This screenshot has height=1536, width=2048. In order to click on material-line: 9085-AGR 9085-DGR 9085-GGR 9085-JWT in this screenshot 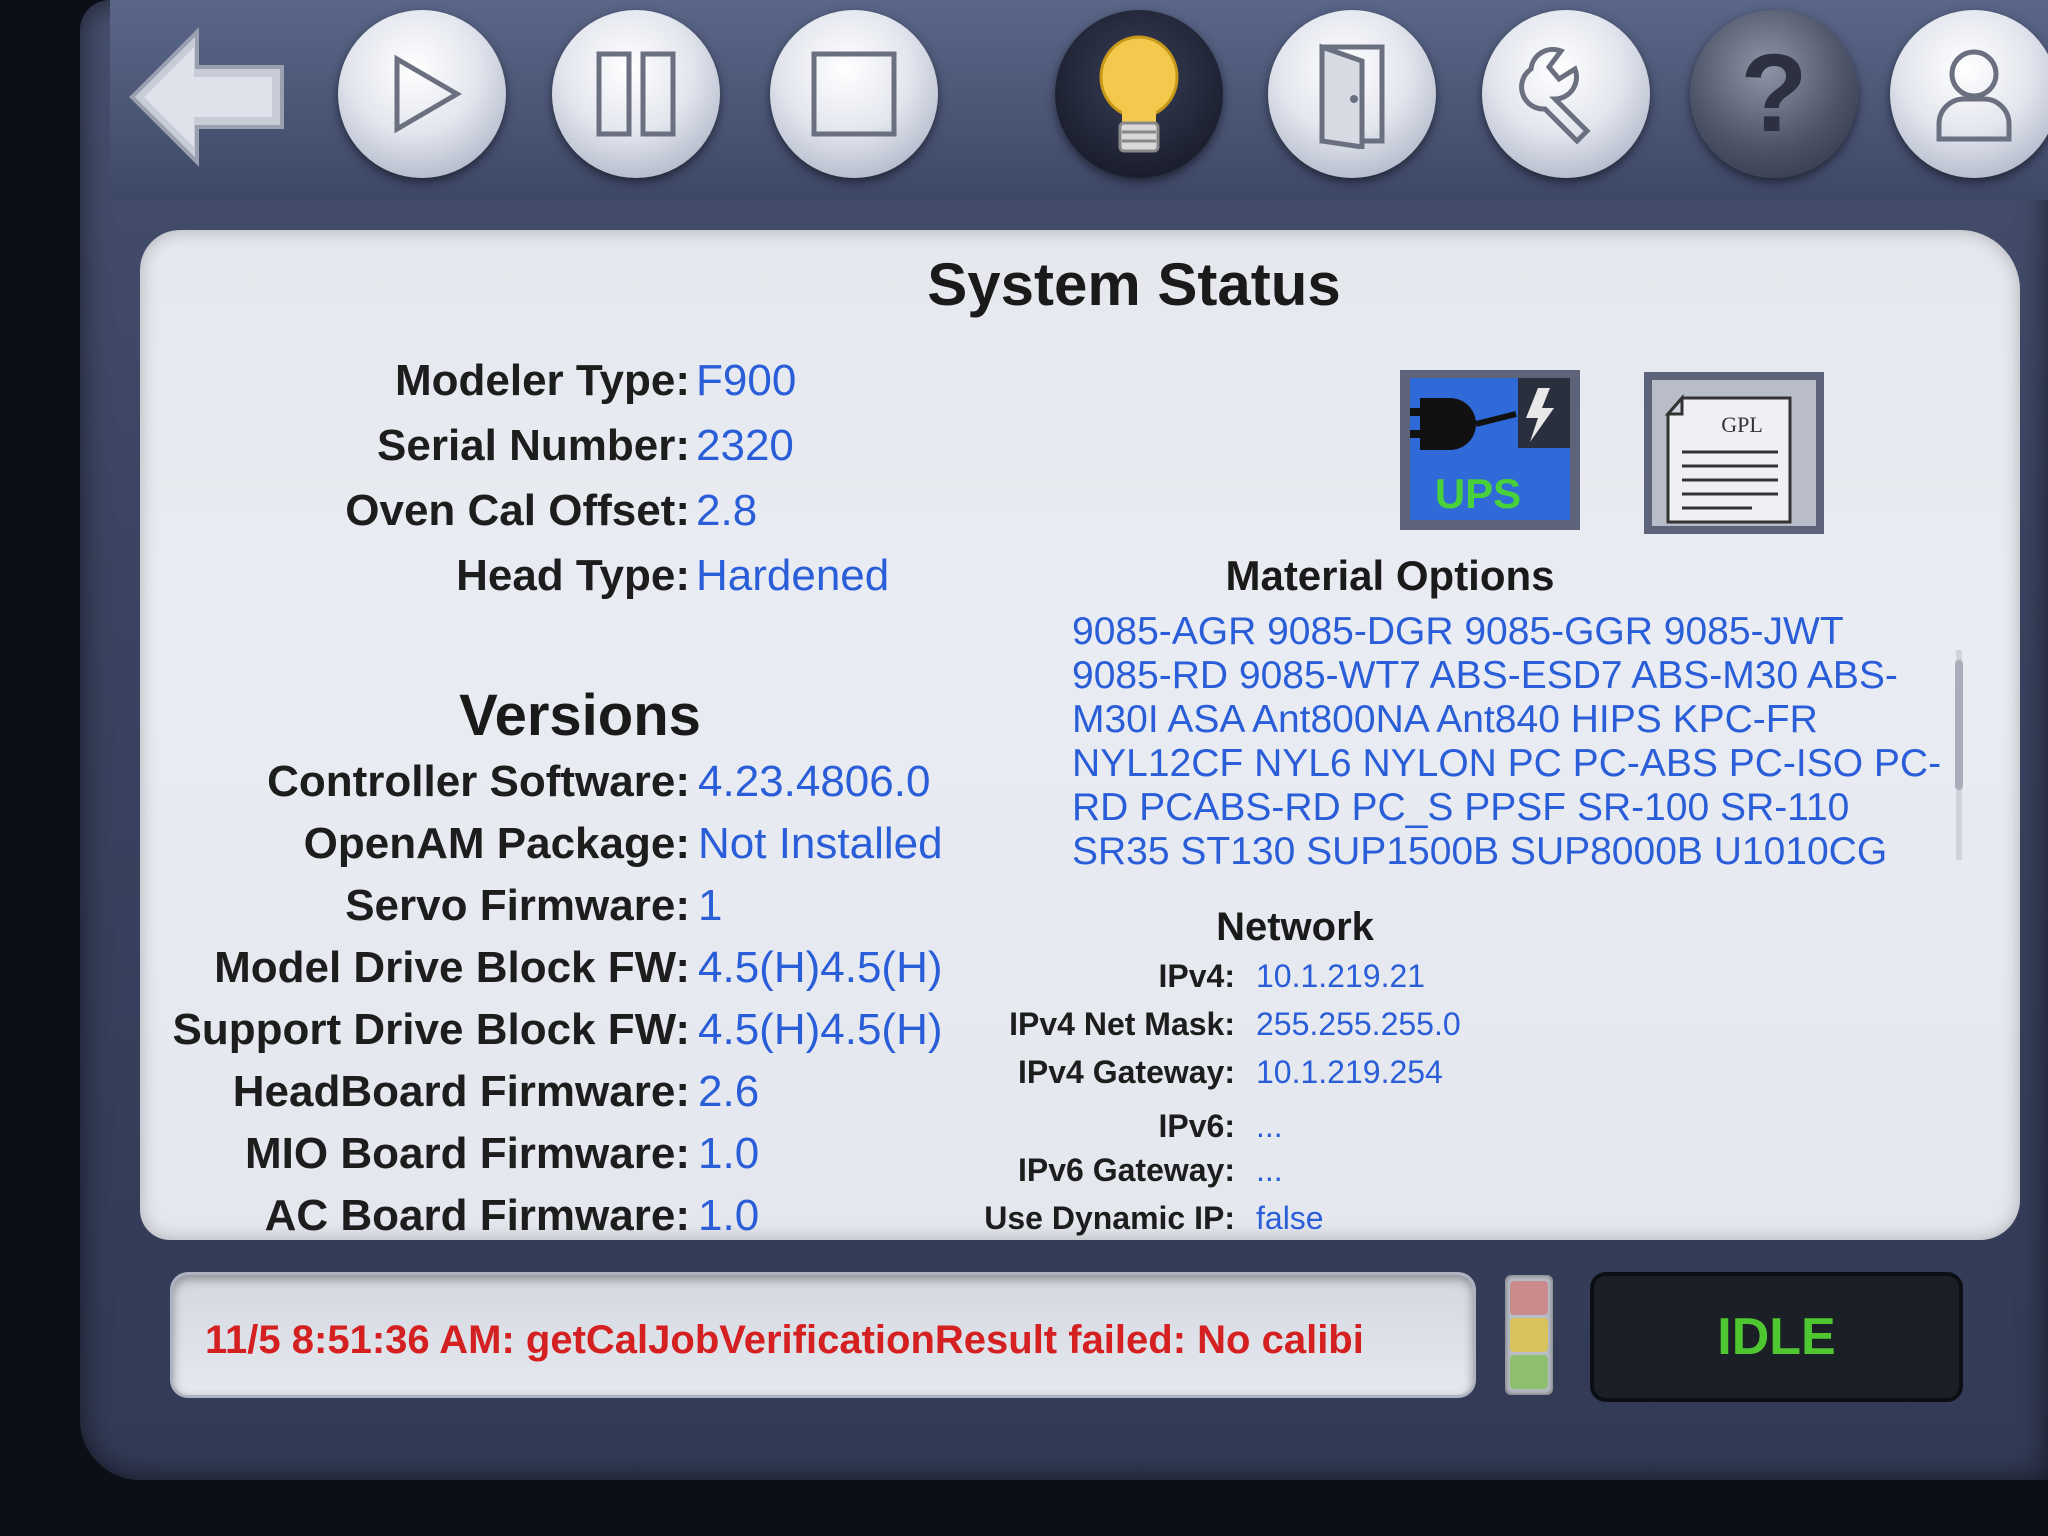, I will do `click(1458, 631)`.